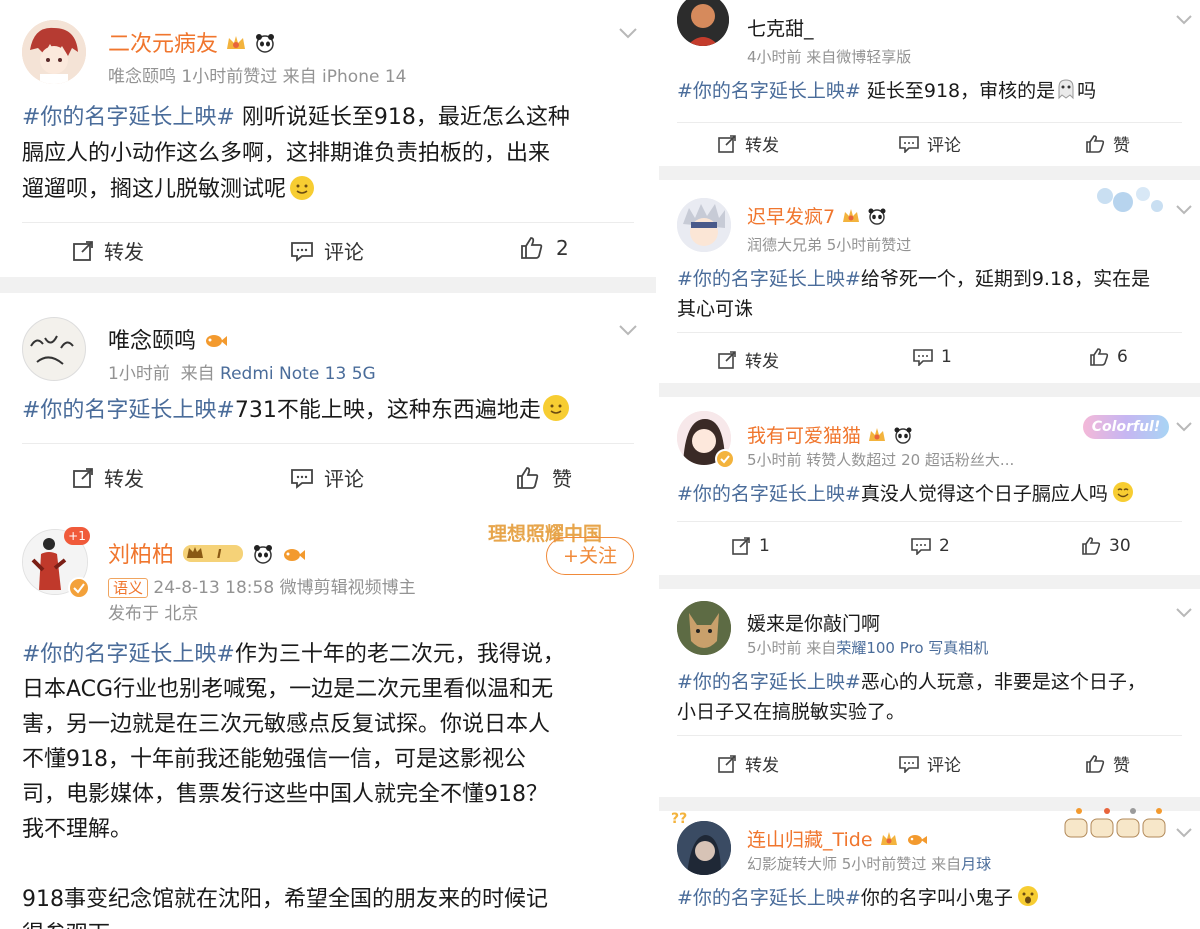  Describe the element at coordinates (242, 374) in the screenshot. I see `post-meta: 1小时前 来自 Redmi Note 13 5G` at that location.